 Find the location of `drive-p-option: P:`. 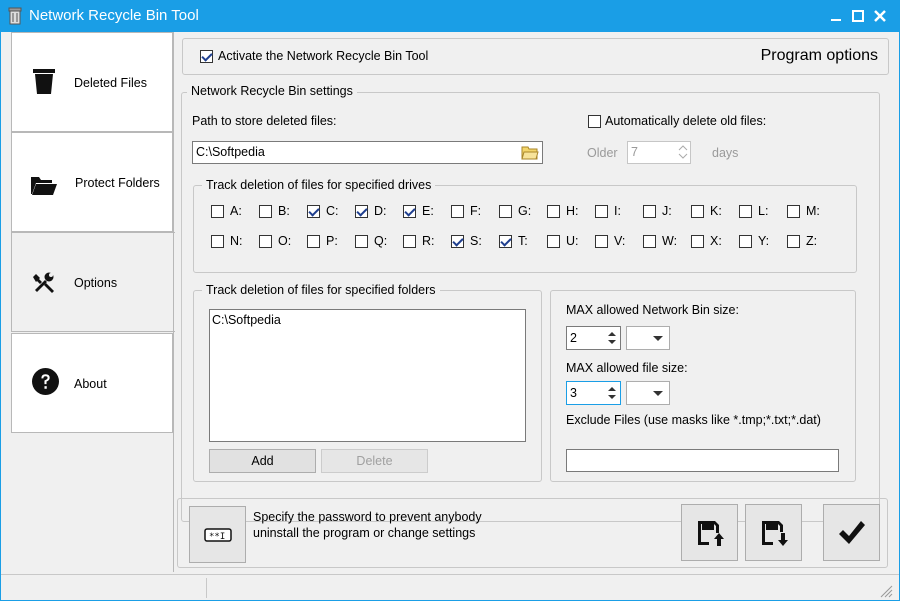

drive-p-option: P: is located at coordinates (322, 242).